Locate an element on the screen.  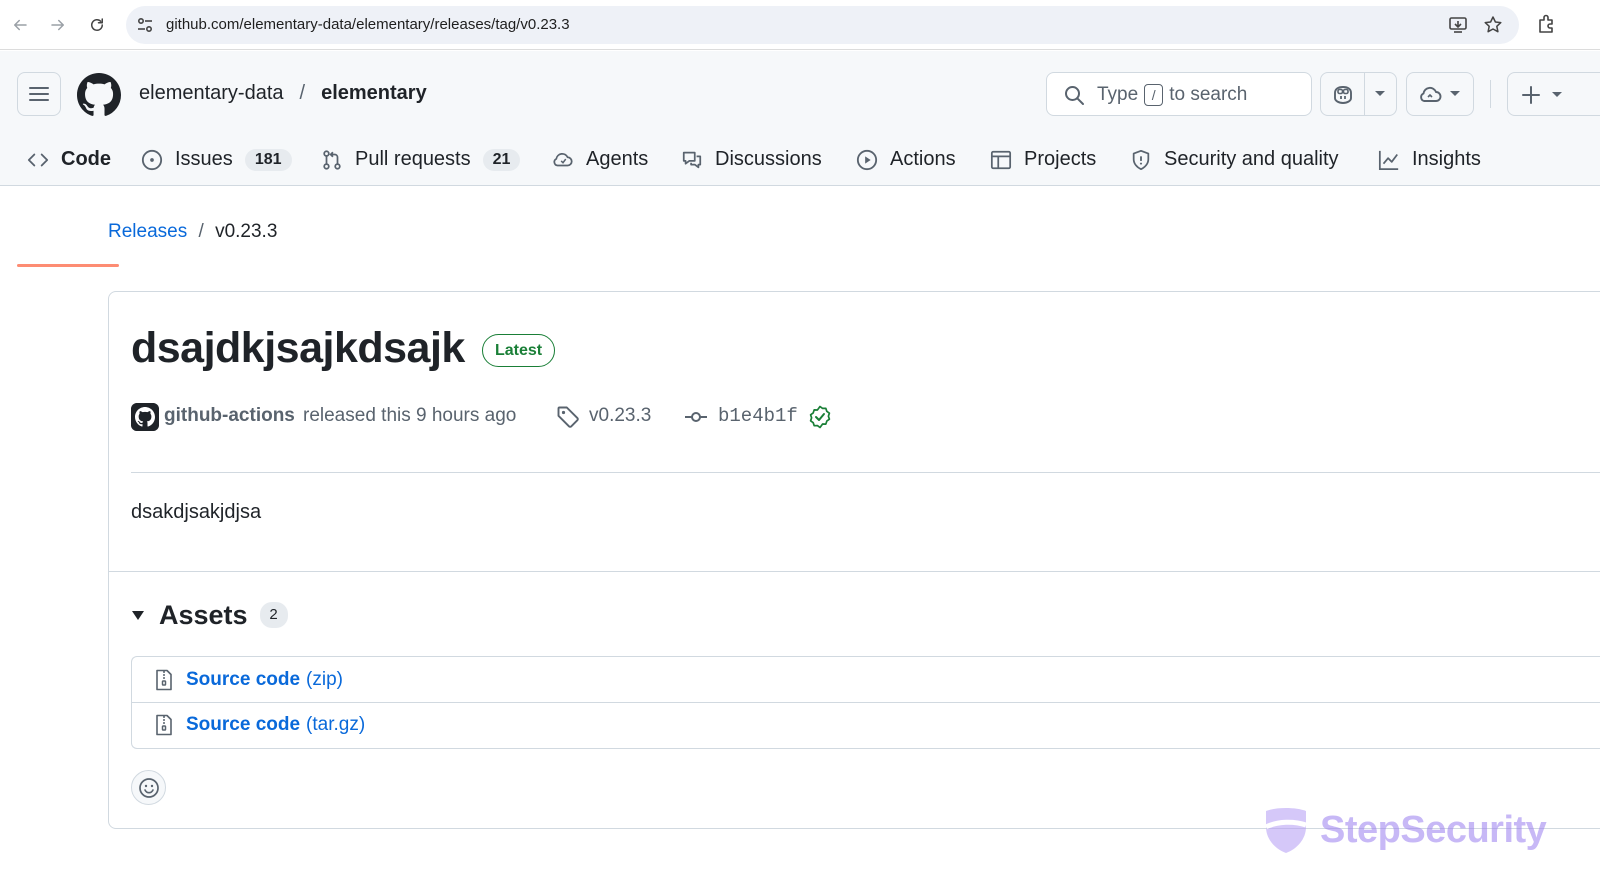
pulls-count-badge: 21 is located at coordinates (501, 159).